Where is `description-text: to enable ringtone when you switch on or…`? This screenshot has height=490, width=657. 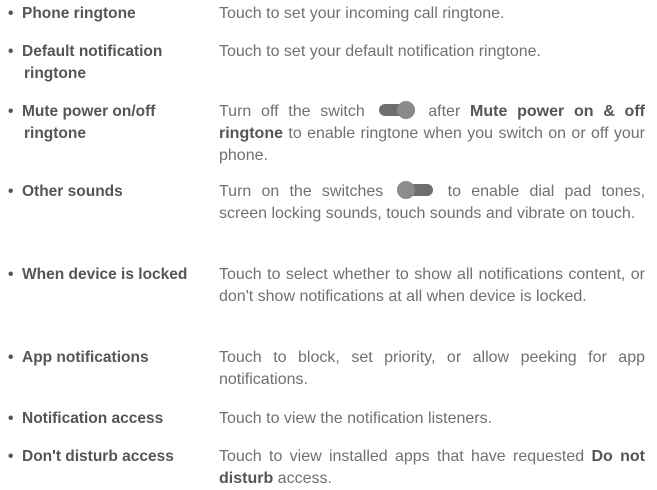 description-text: to enable ringtone when you switch on or… is located at coordinates (432, 144).